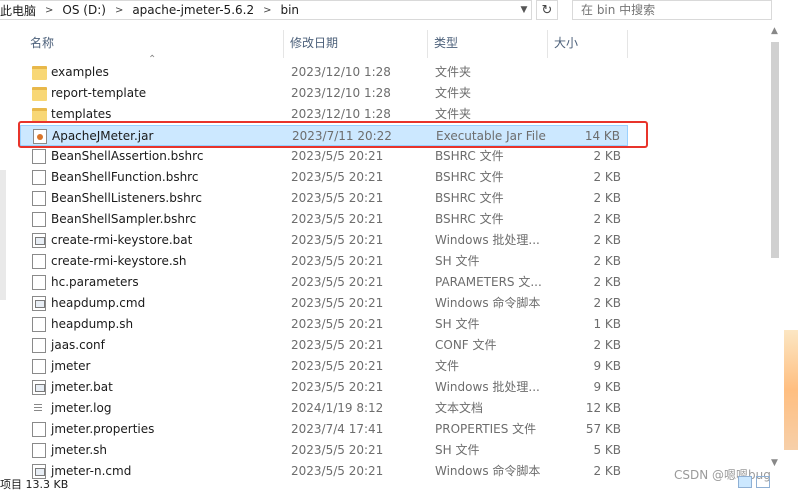 The height and width of the screenshot is (491, 798). I want to click on file-size: 1 KB, so click(607, 324).